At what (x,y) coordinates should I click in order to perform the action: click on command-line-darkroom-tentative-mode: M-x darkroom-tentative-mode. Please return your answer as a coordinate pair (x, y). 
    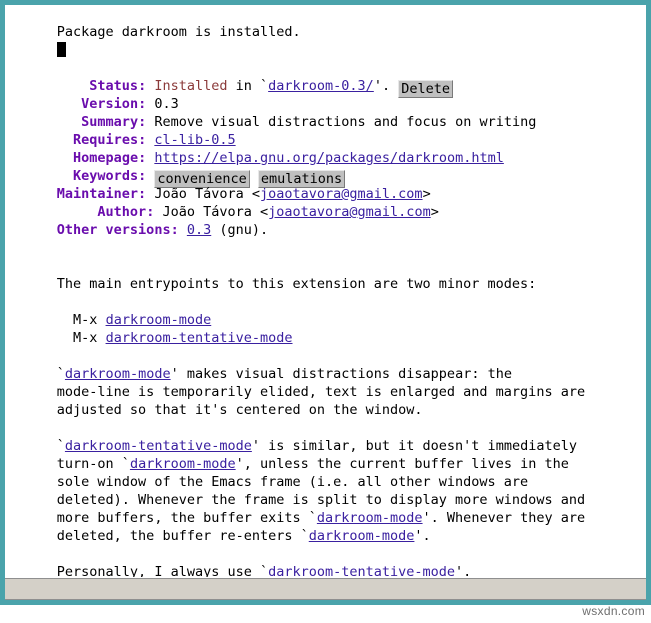
    Looking at the image, I should click on (325, 328).